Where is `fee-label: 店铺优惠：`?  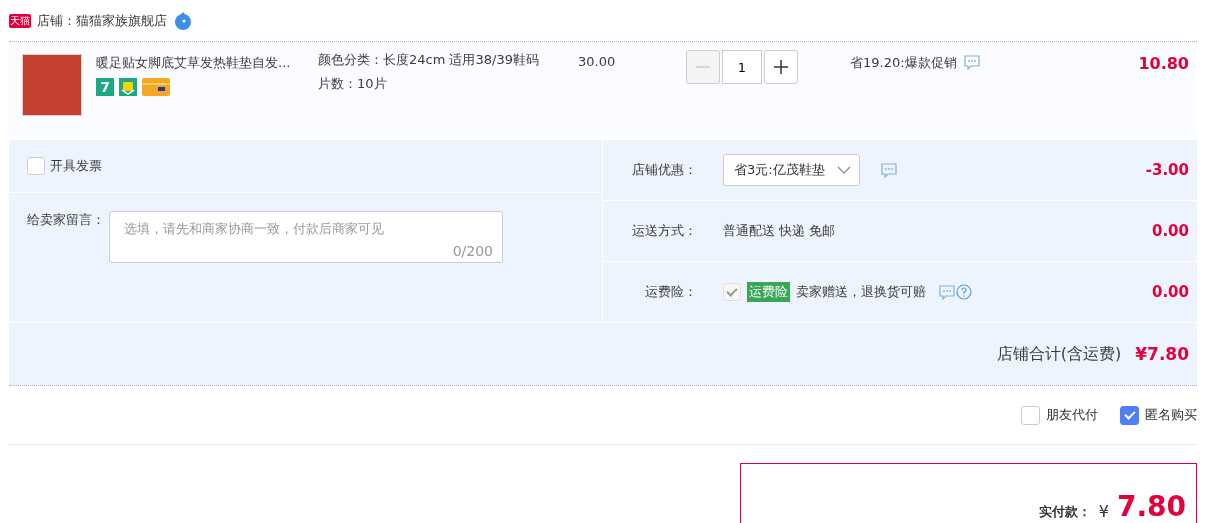 fee-label: 店铺优惠： is located at coordinates (664, 170).